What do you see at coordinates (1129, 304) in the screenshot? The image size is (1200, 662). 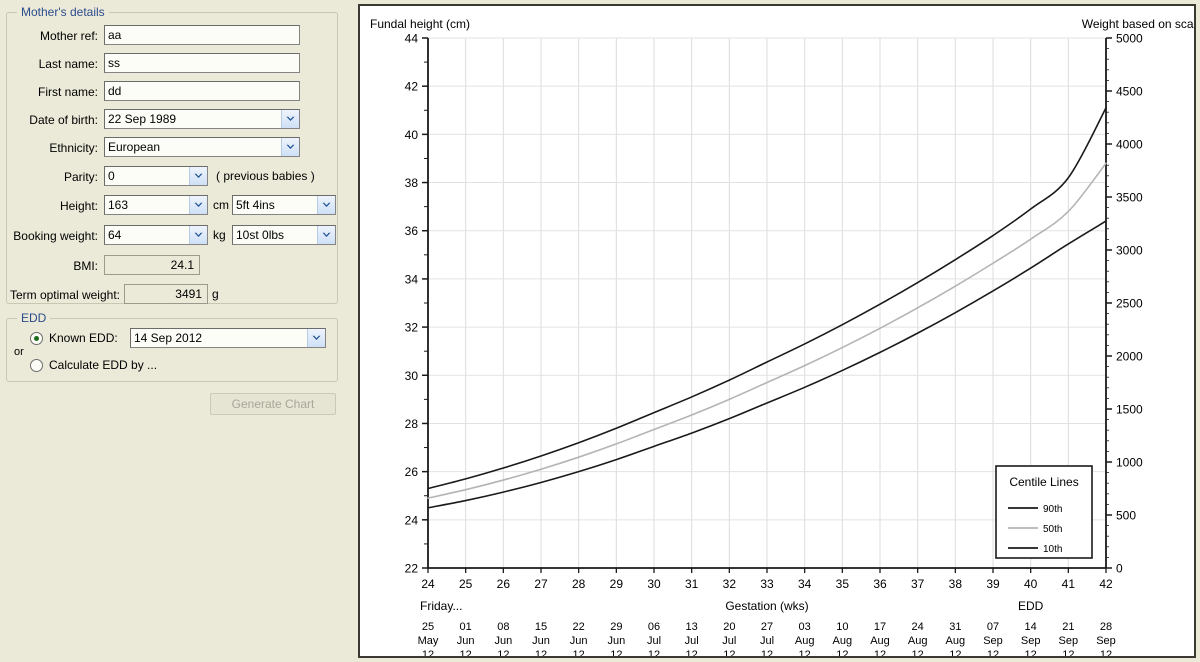 I see `svg-text: 2500` at bounding box center [1129, 304].